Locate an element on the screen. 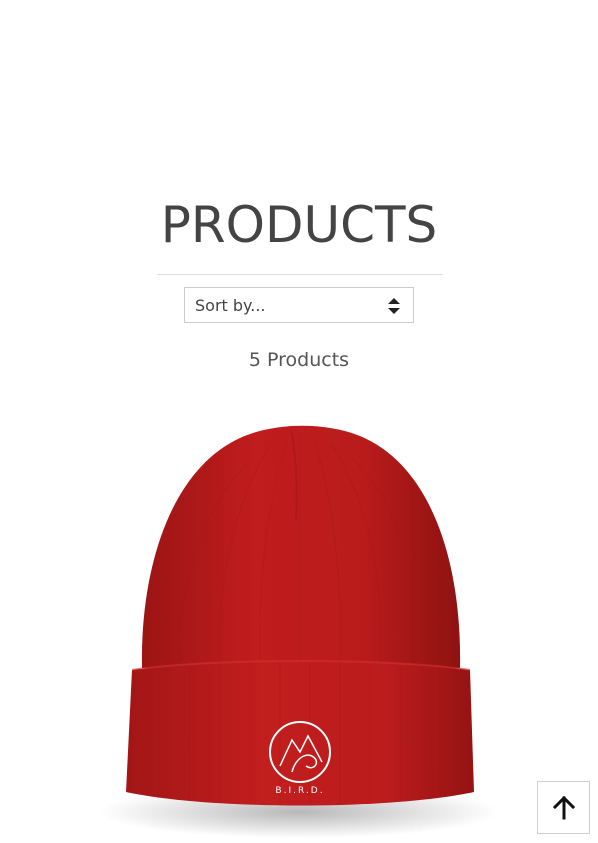 Image resolution: width=598 pixels, height=843 pixels. page-title: PRODUCTS is located at coordinates (299, 225).